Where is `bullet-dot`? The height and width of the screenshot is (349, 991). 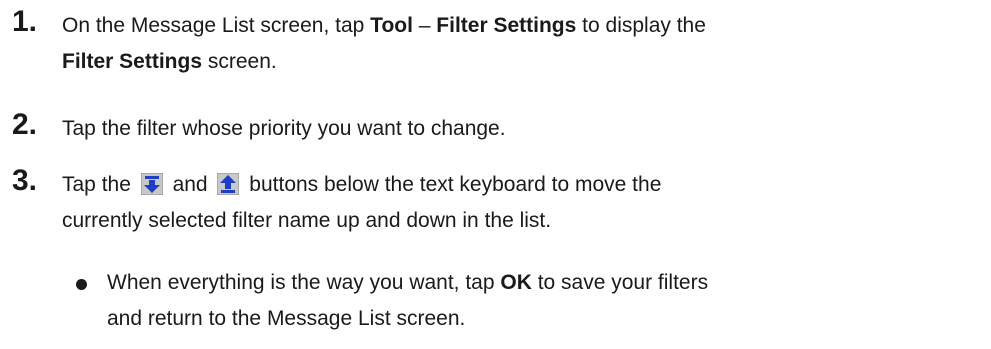 bullet-dot is located at coordinates (81, 284).